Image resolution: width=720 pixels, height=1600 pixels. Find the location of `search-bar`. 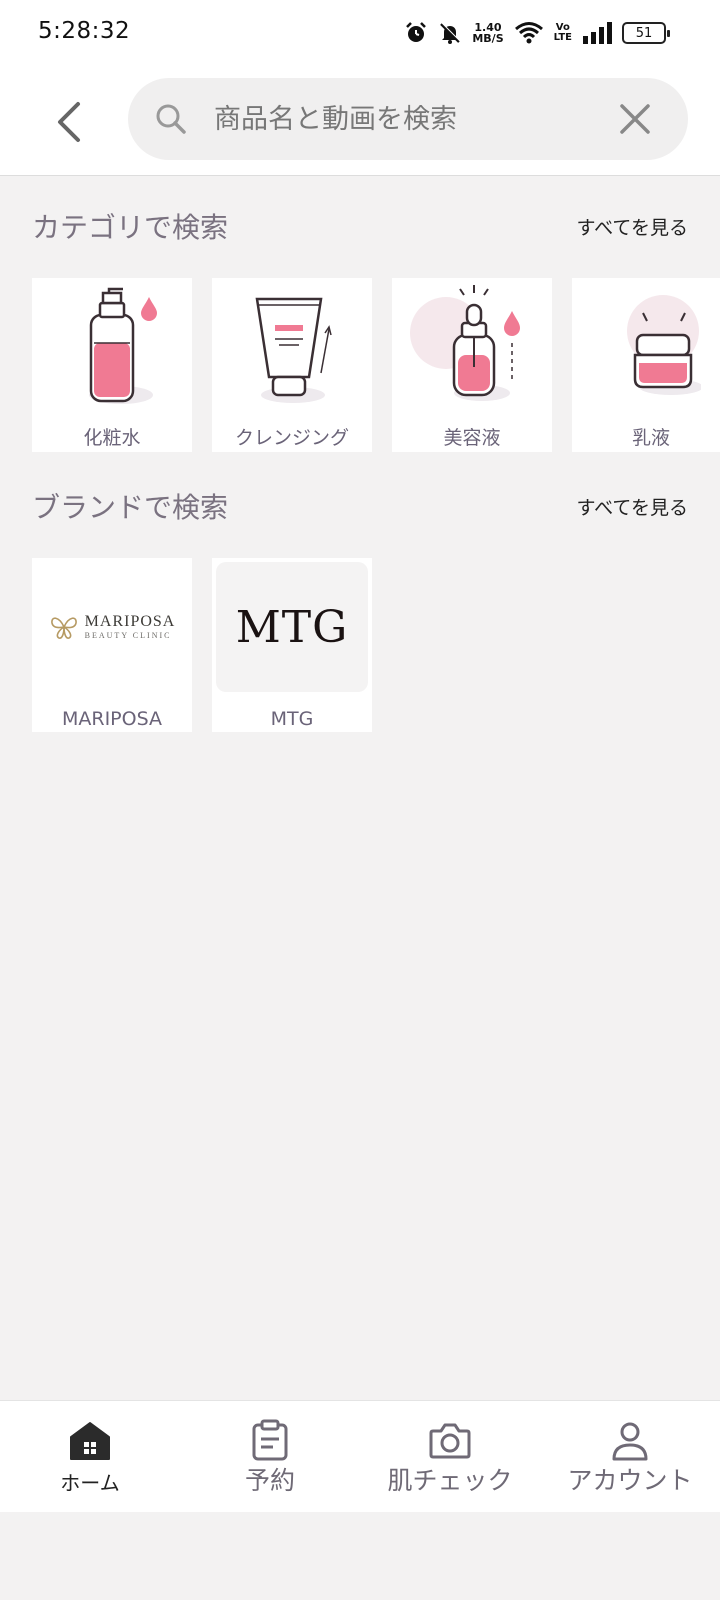

search-bar is located at coordinates (408, 119).